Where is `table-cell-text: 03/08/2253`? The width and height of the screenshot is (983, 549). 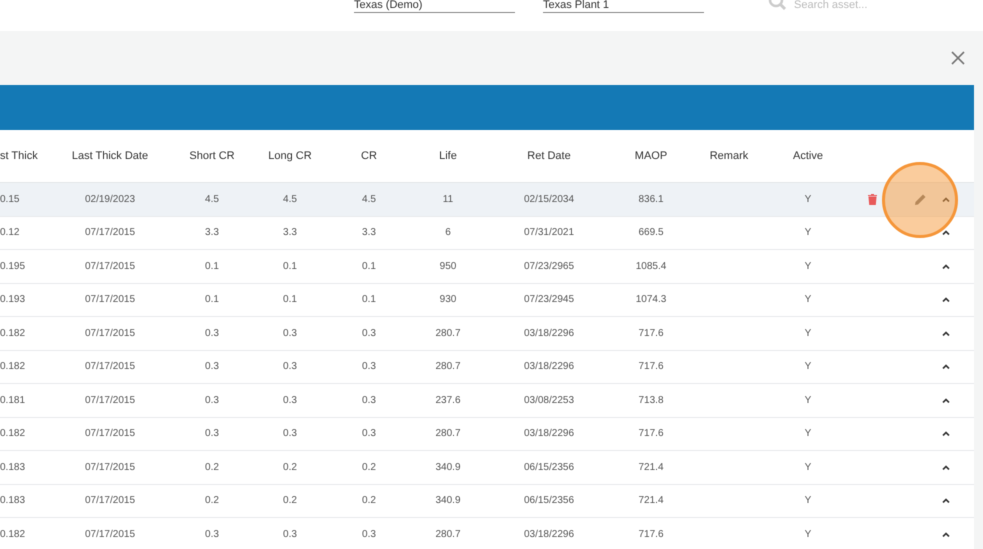
table-cell-text: 03/08/2253 is located at coordinates (549, 401).